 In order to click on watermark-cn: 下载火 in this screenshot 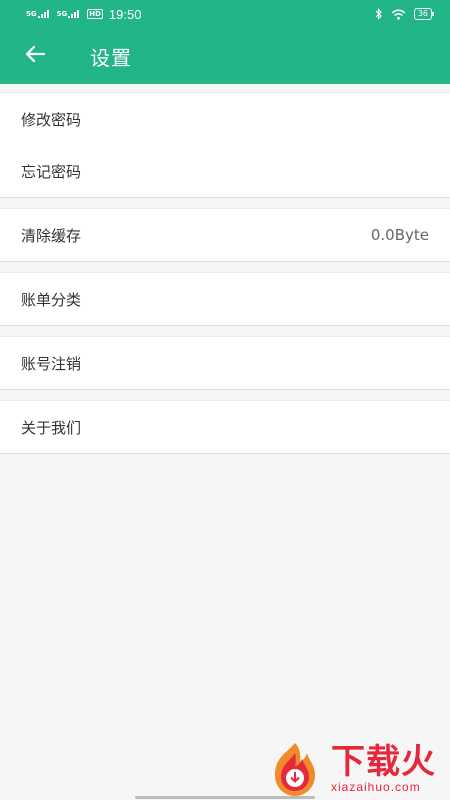, I will do `click(383, 762)`.